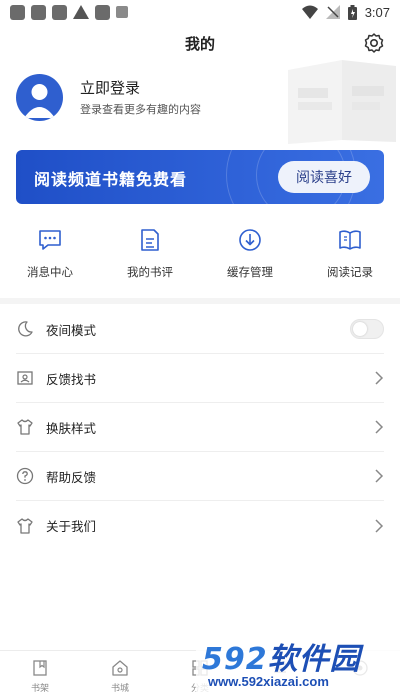  I want to click on quick-action-messages: 消息中心, so click(50, 257).